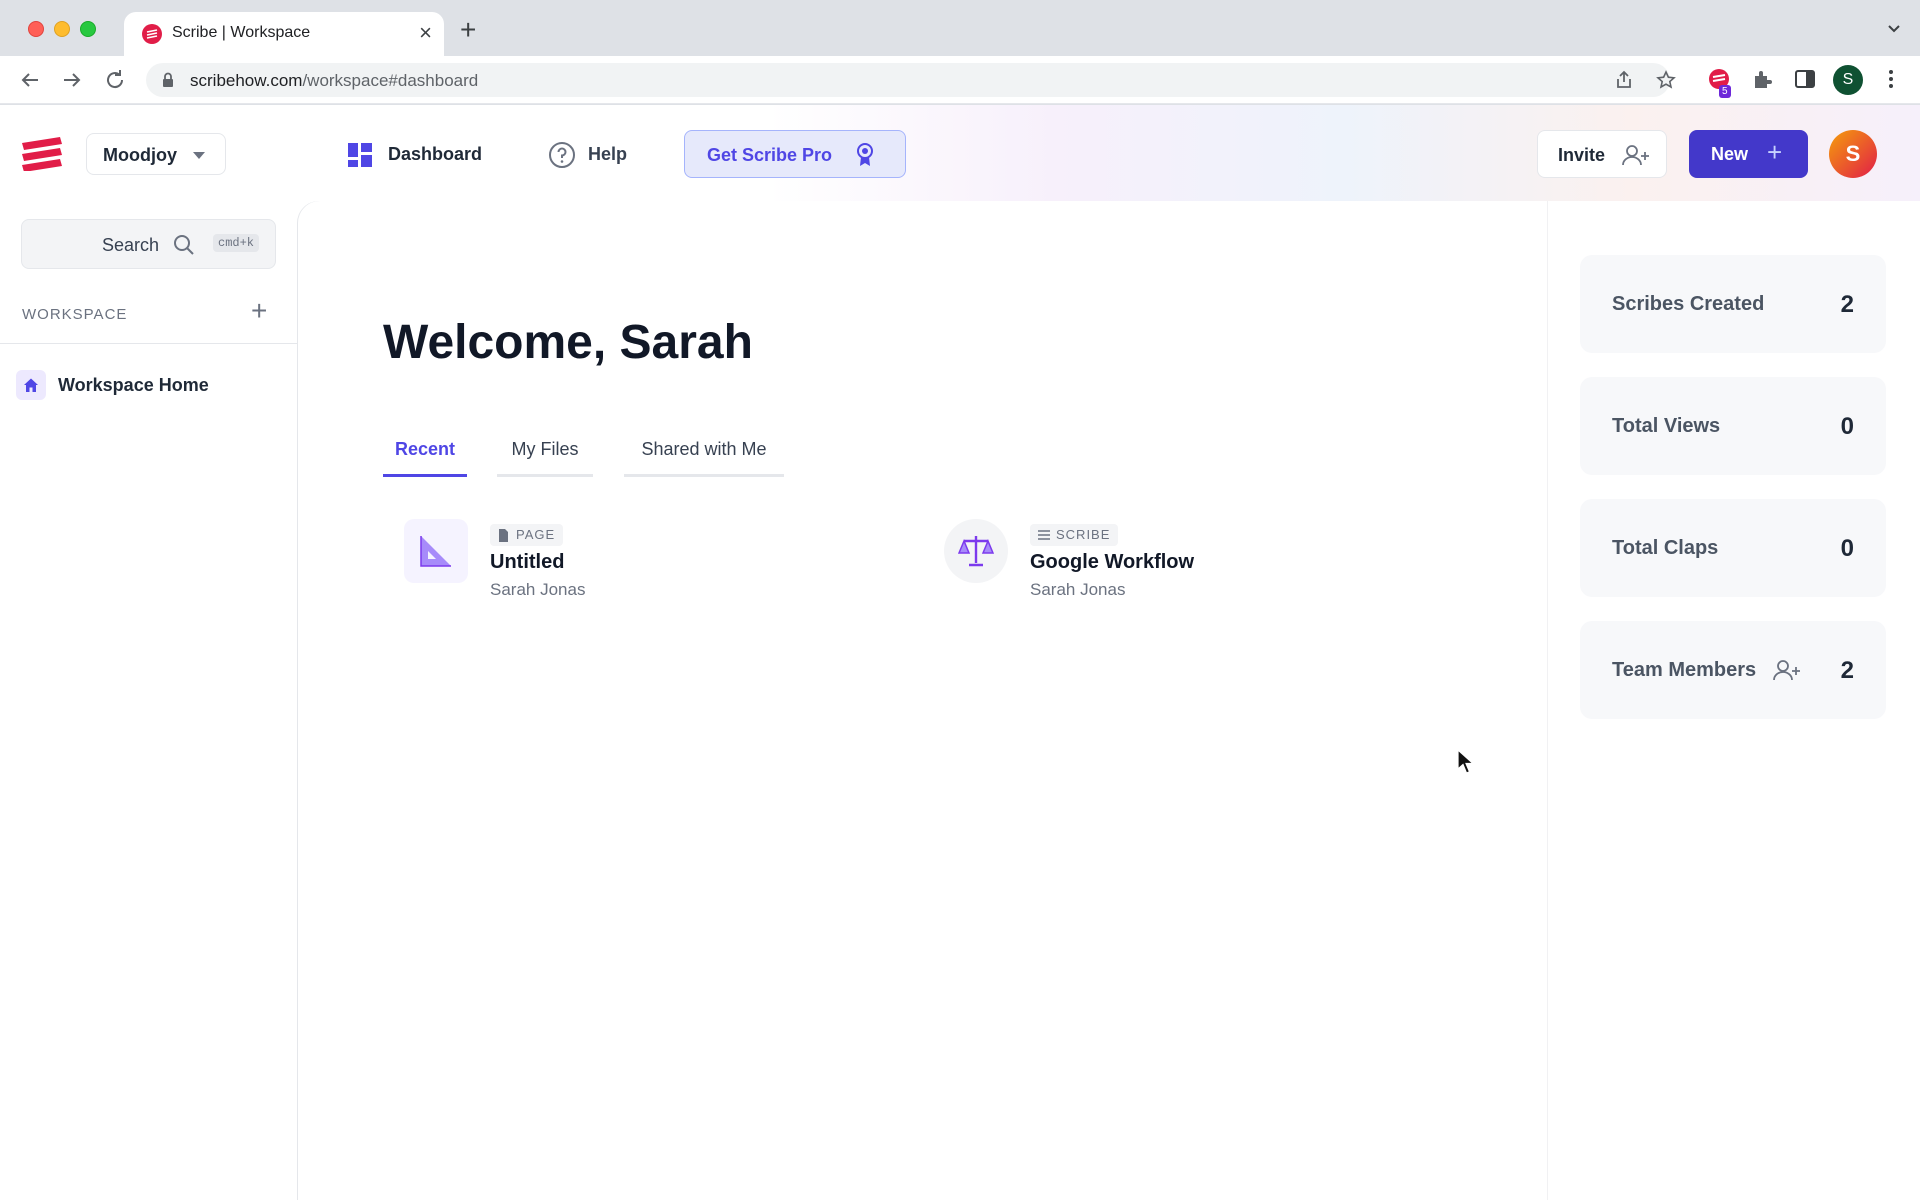 The image size is (1920, 1200). What do you see at coordinates (1733, 548) in the screenshot?
I see `stat-total-claps: Total Claps 0` at bounding box center [1733, 548].